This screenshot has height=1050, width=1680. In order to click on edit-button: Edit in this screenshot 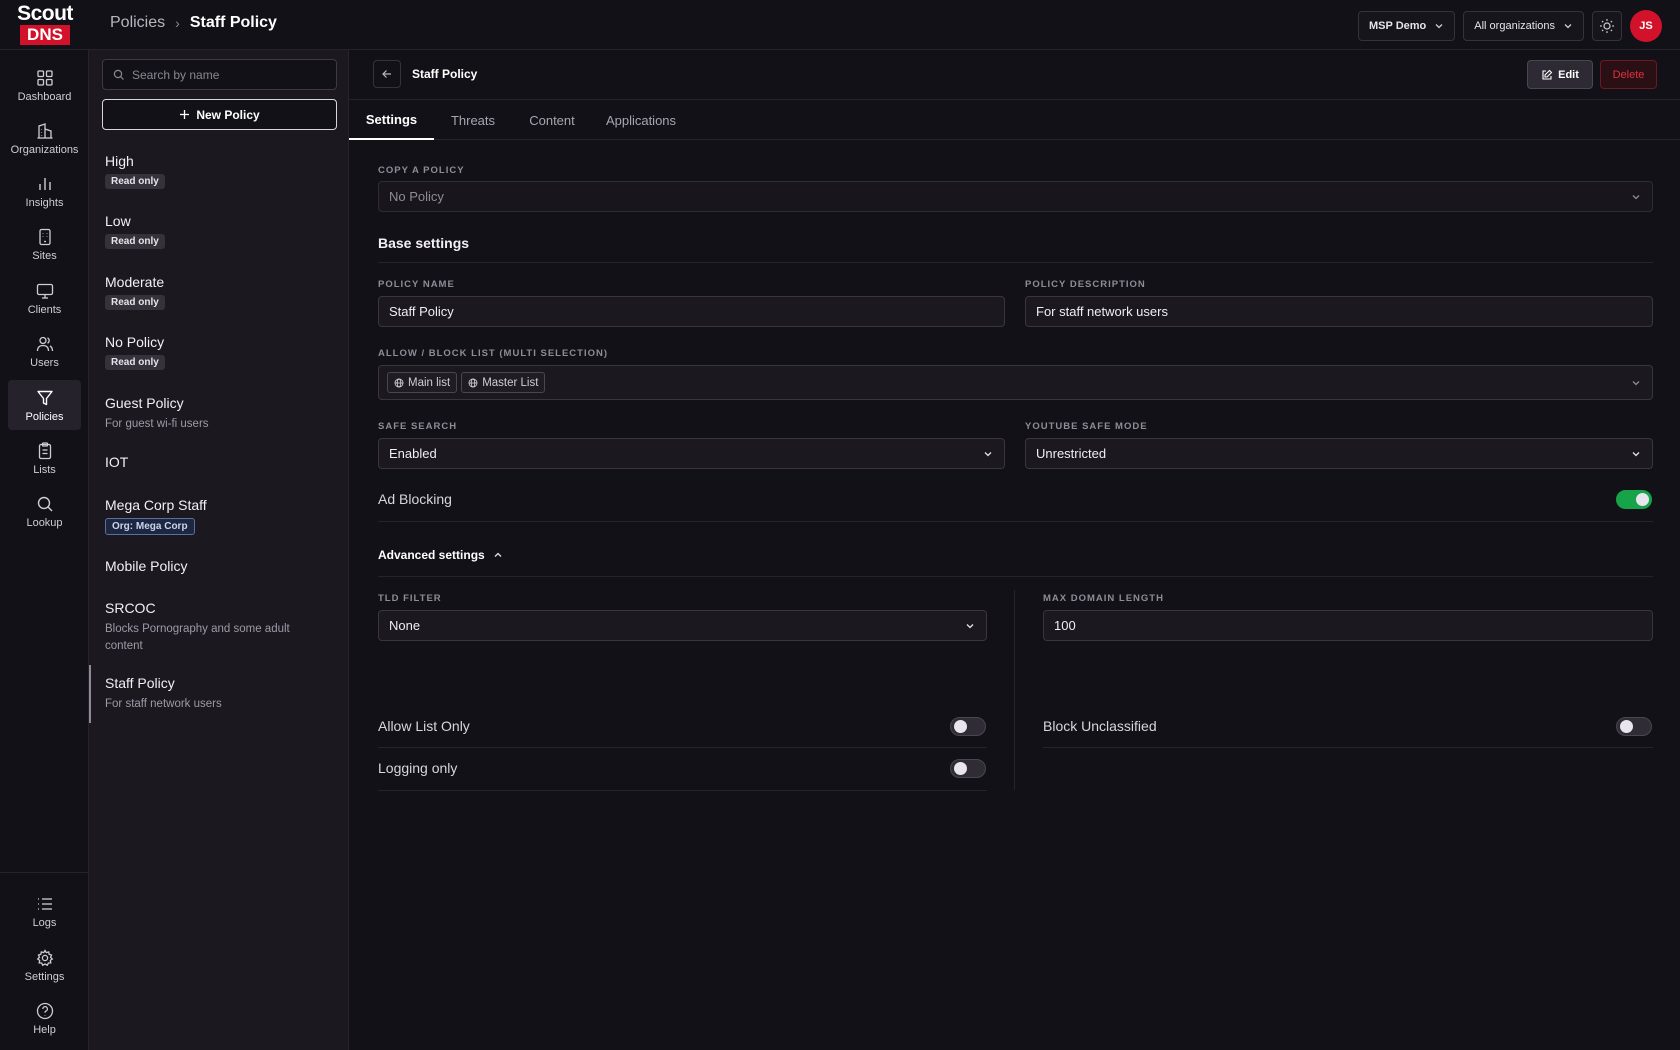, I will do `click(1560, 74)`.